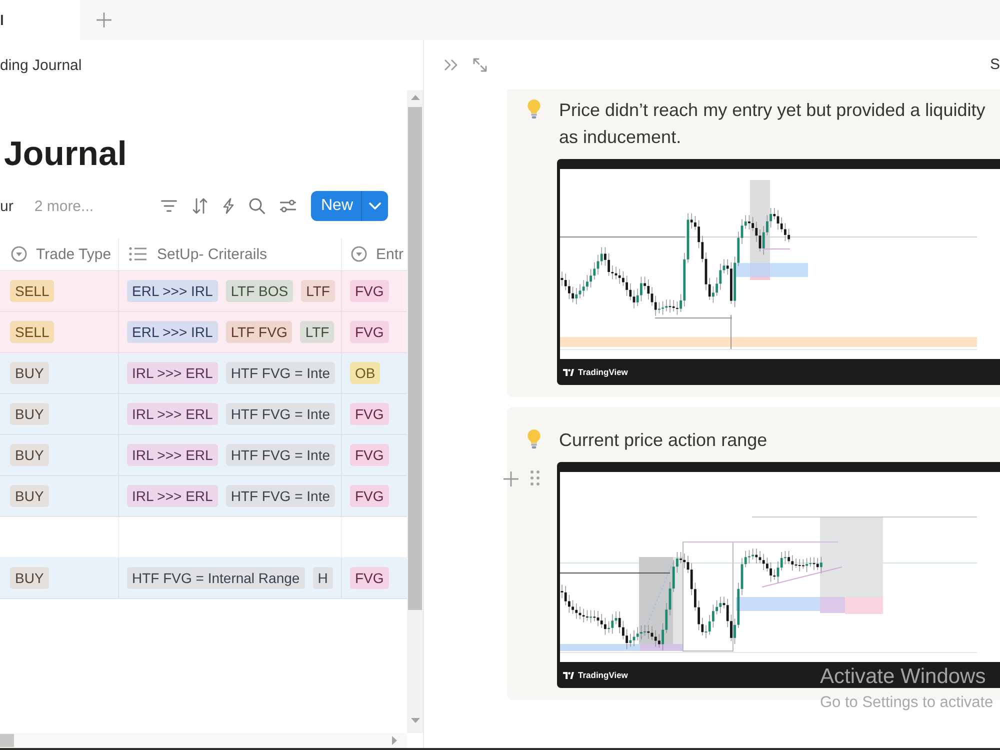 Image resolution: width=1000 pixels, height=750 pixels. What do you see at coordinates (336, 206) in the screenshot?
I see `new-button: New` at bounding box center [336, 206].